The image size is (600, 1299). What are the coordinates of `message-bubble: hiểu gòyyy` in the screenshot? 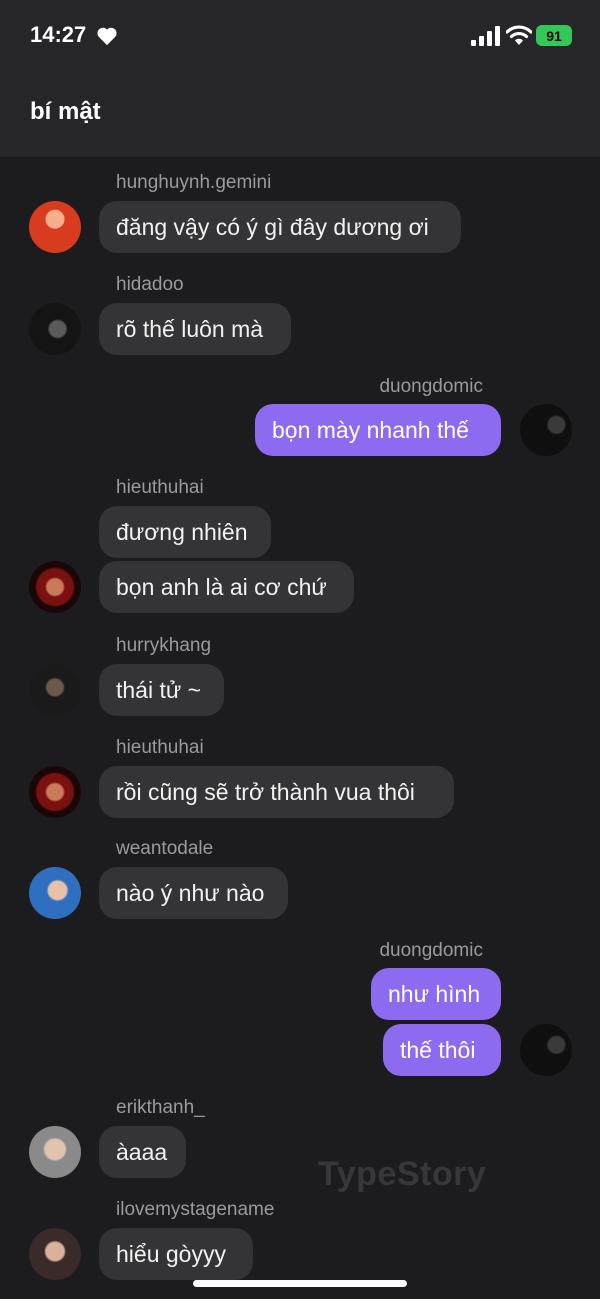 It's located at (176, 1254).